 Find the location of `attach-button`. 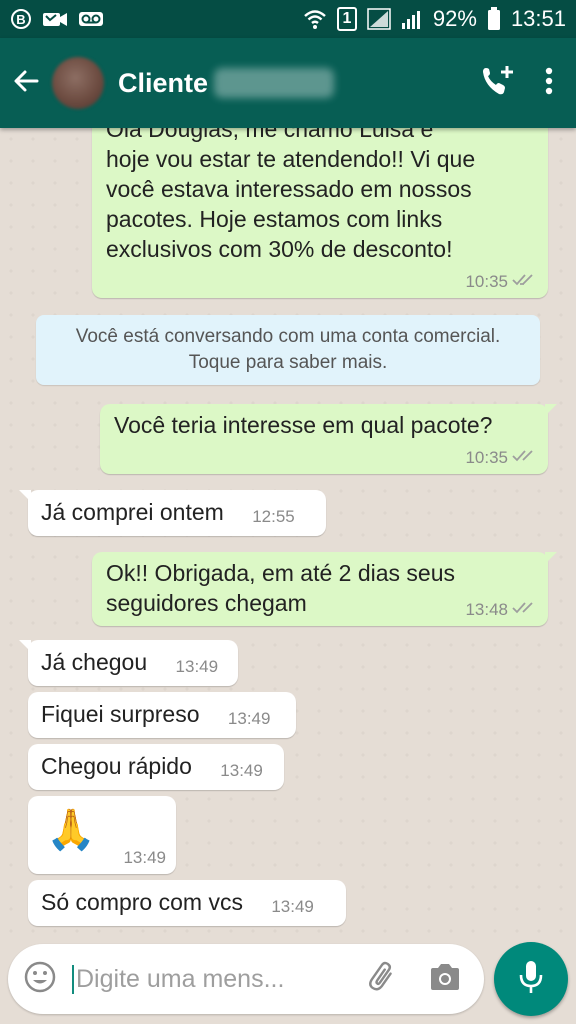

attach-button is located at coordinates (383, 979).